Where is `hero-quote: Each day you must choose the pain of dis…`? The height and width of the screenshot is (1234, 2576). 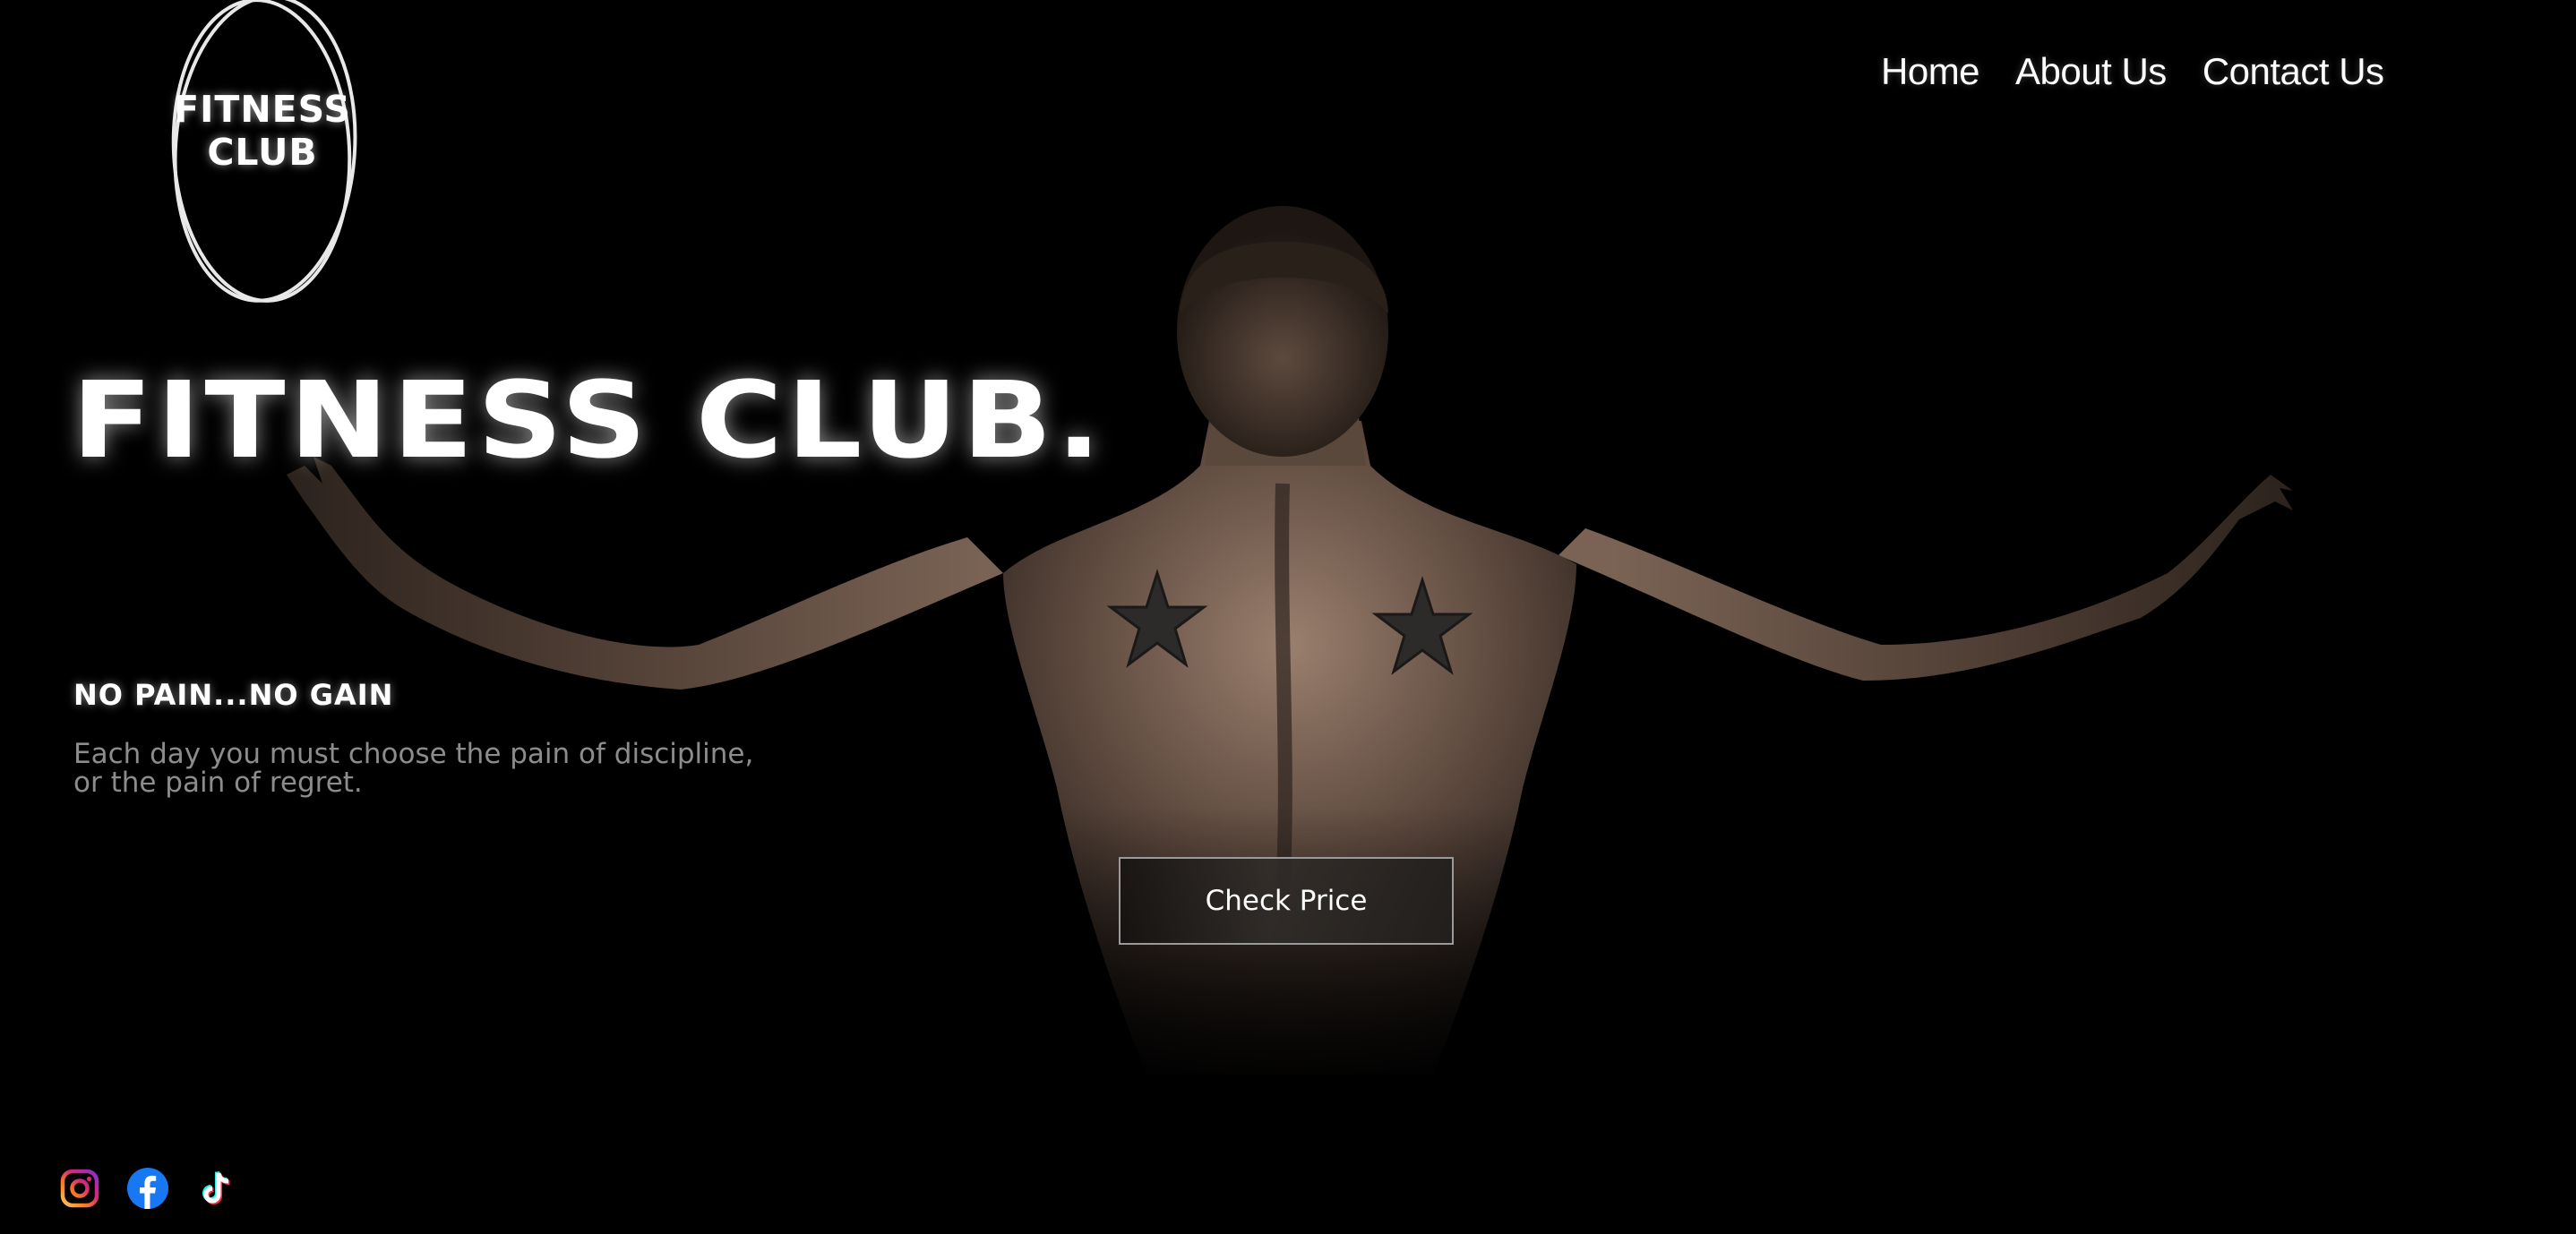 hero-quote: Each day you must choose the pain of dis… is located at coordinates (440, 768).